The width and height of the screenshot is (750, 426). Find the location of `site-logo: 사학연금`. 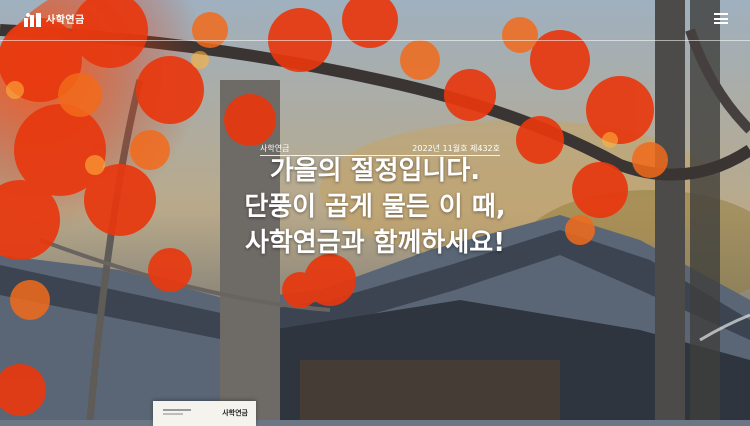

site-logo: 사학연금 is located at coordinates (54, 19).